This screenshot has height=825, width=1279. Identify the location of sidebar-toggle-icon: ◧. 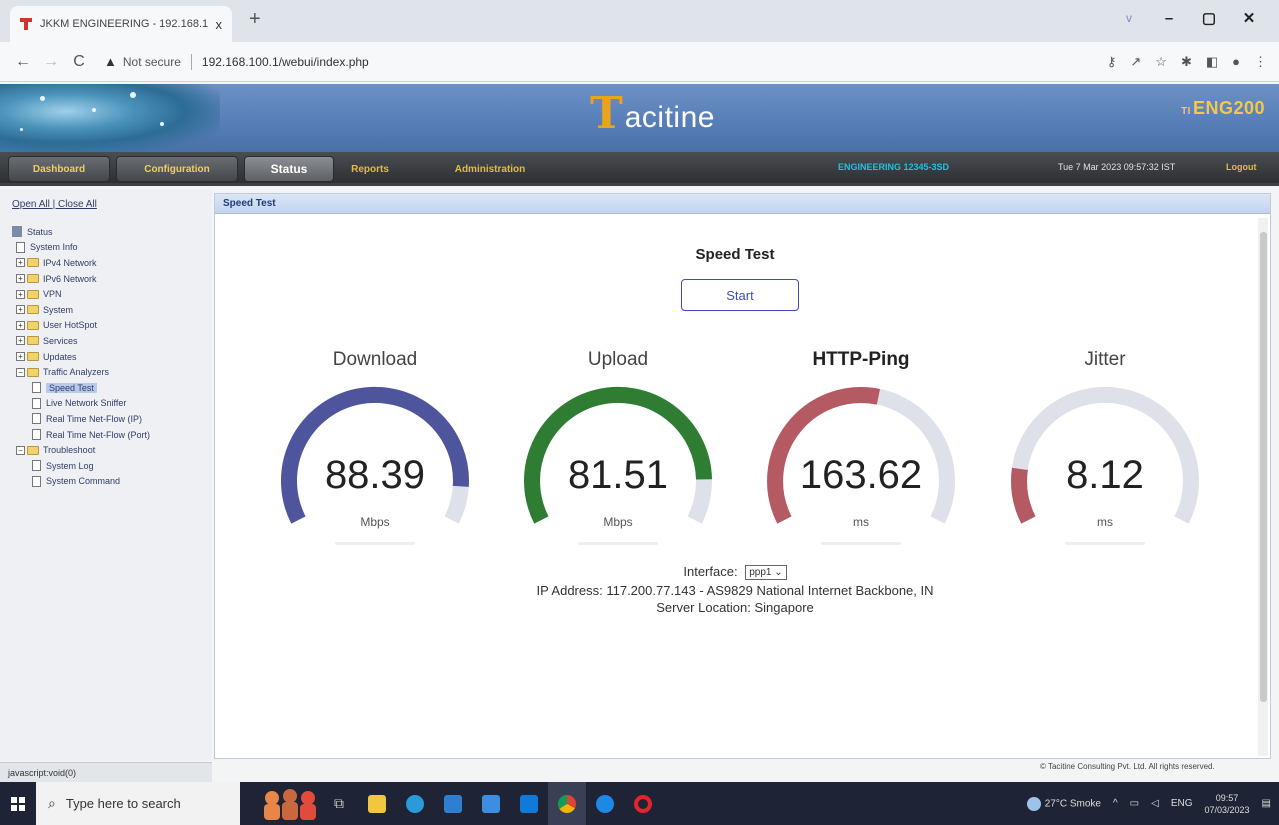
(1212, 62).